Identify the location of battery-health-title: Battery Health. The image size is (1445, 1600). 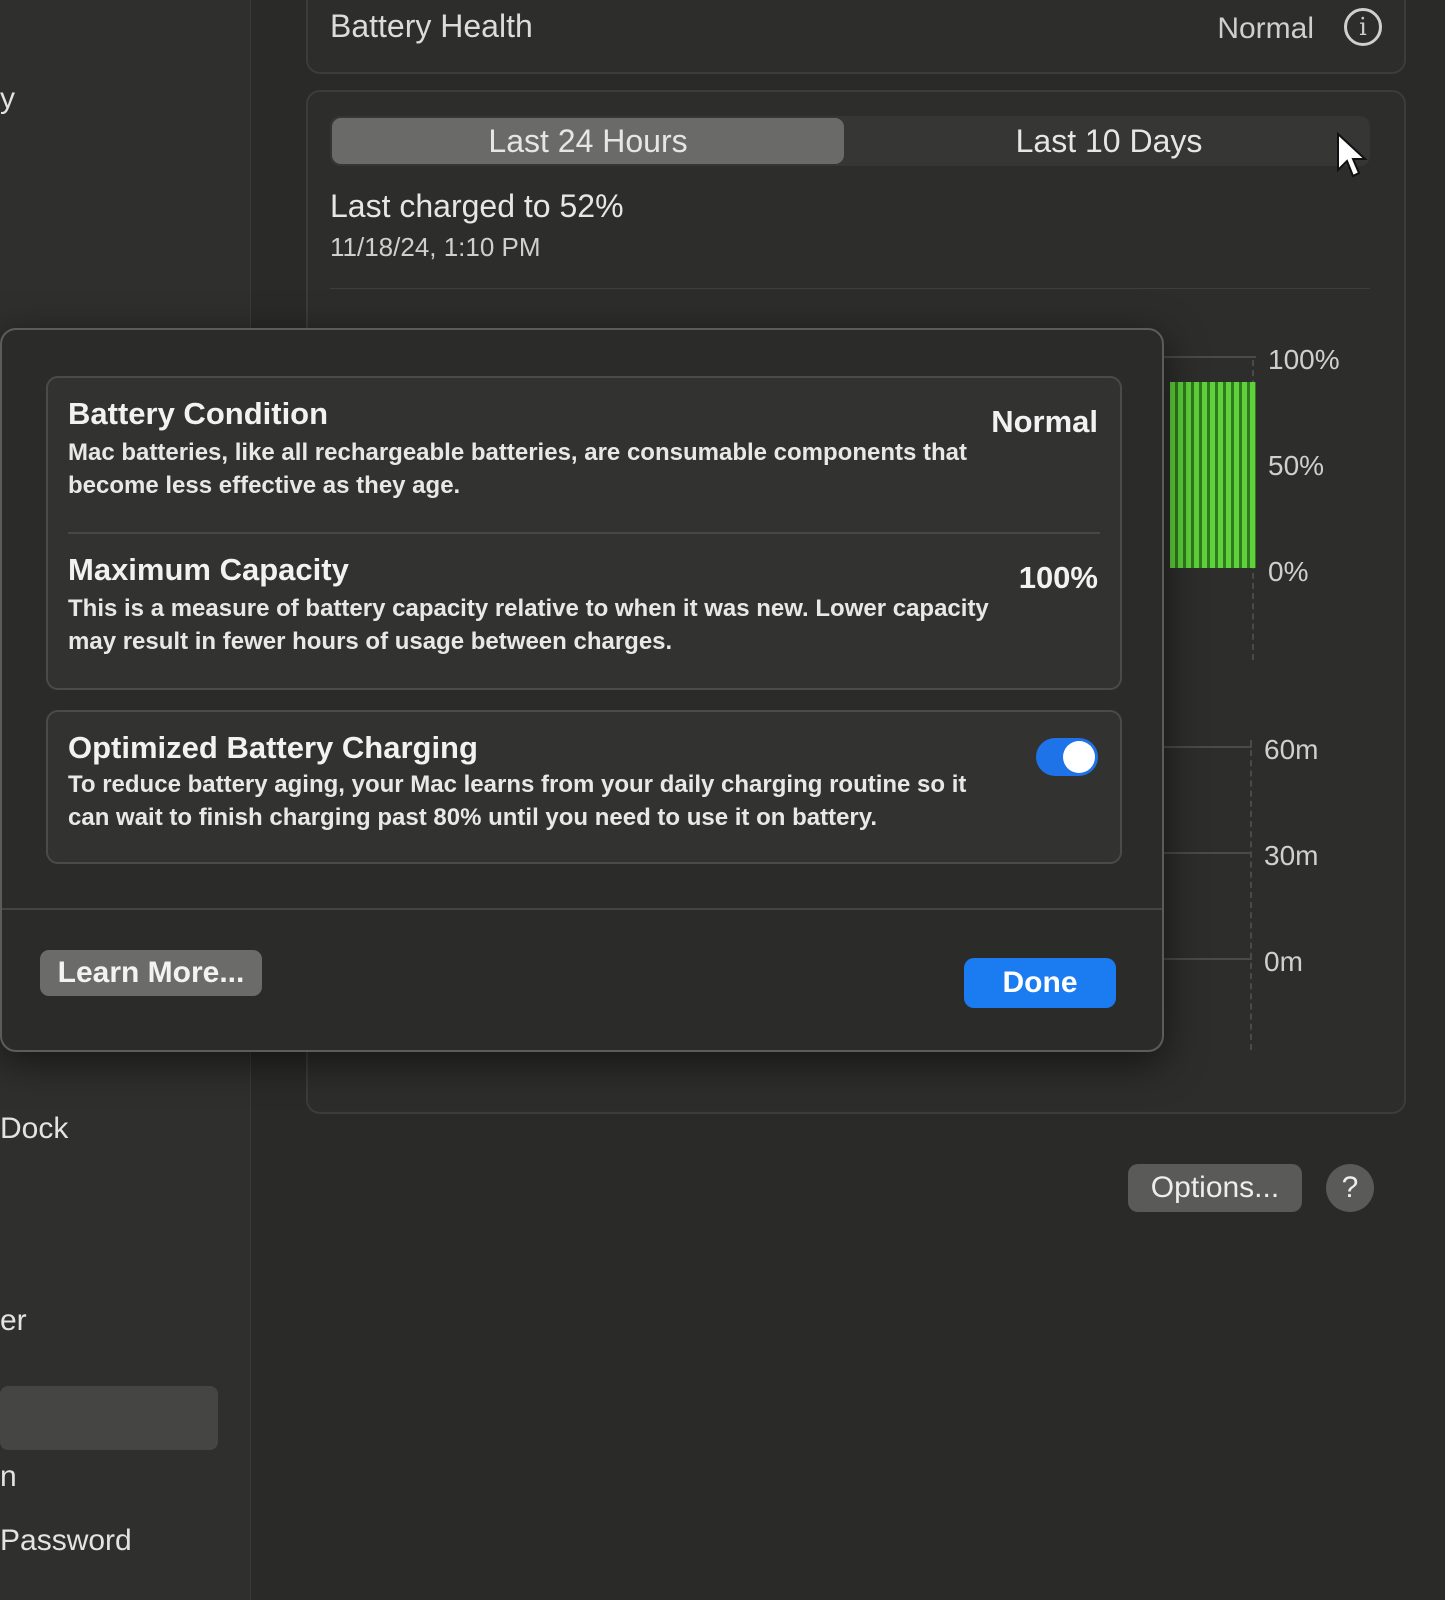
(431, 26).